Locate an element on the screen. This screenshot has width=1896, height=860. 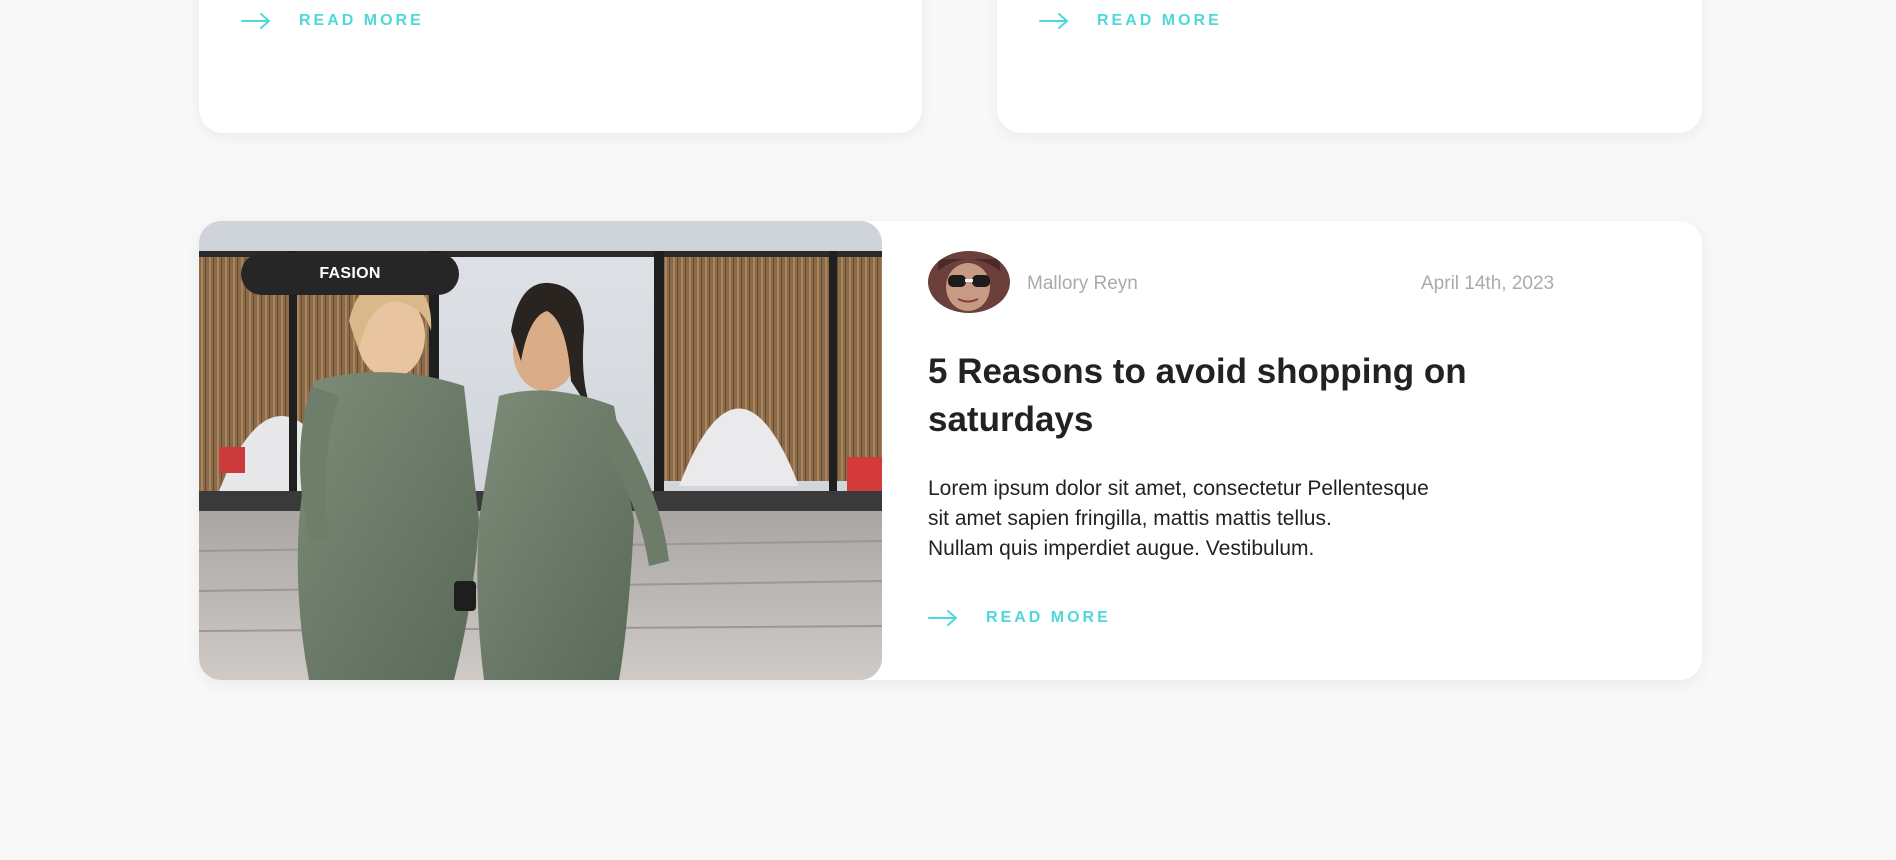
excerpt-line: Nullam quis imperdiet augue. Vestibulum. is located at coordinates (1121, 548).